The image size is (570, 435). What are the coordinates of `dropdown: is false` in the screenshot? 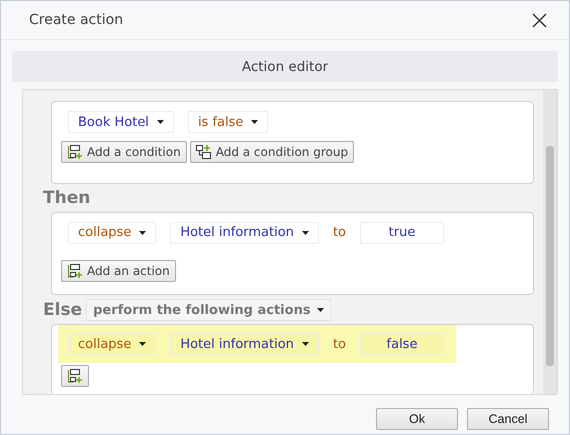 It's located at (228, 122).